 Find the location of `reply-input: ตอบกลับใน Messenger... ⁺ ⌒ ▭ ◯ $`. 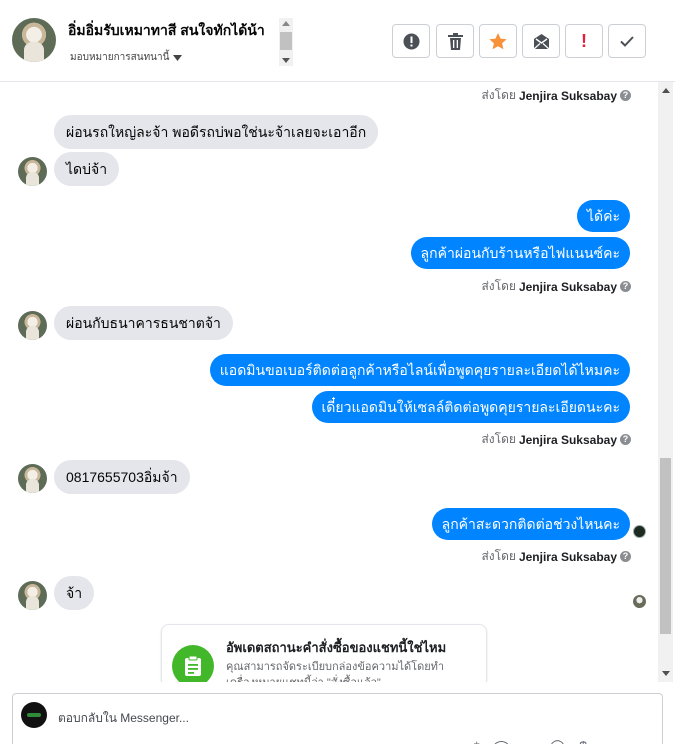

reply-input: ตอบกลับใน Messenger... ⁺ ⌒ ▭ ◯ $ is located at coordinates (337, 718).